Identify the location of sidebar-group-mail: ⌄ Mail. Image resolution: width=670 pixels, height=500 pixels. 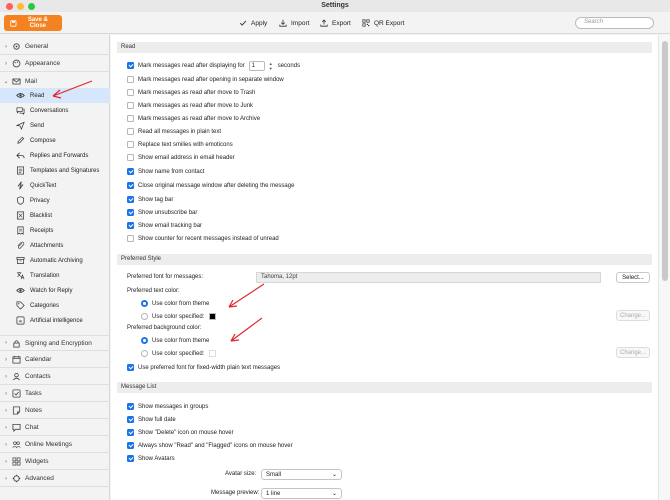
(55, 81).